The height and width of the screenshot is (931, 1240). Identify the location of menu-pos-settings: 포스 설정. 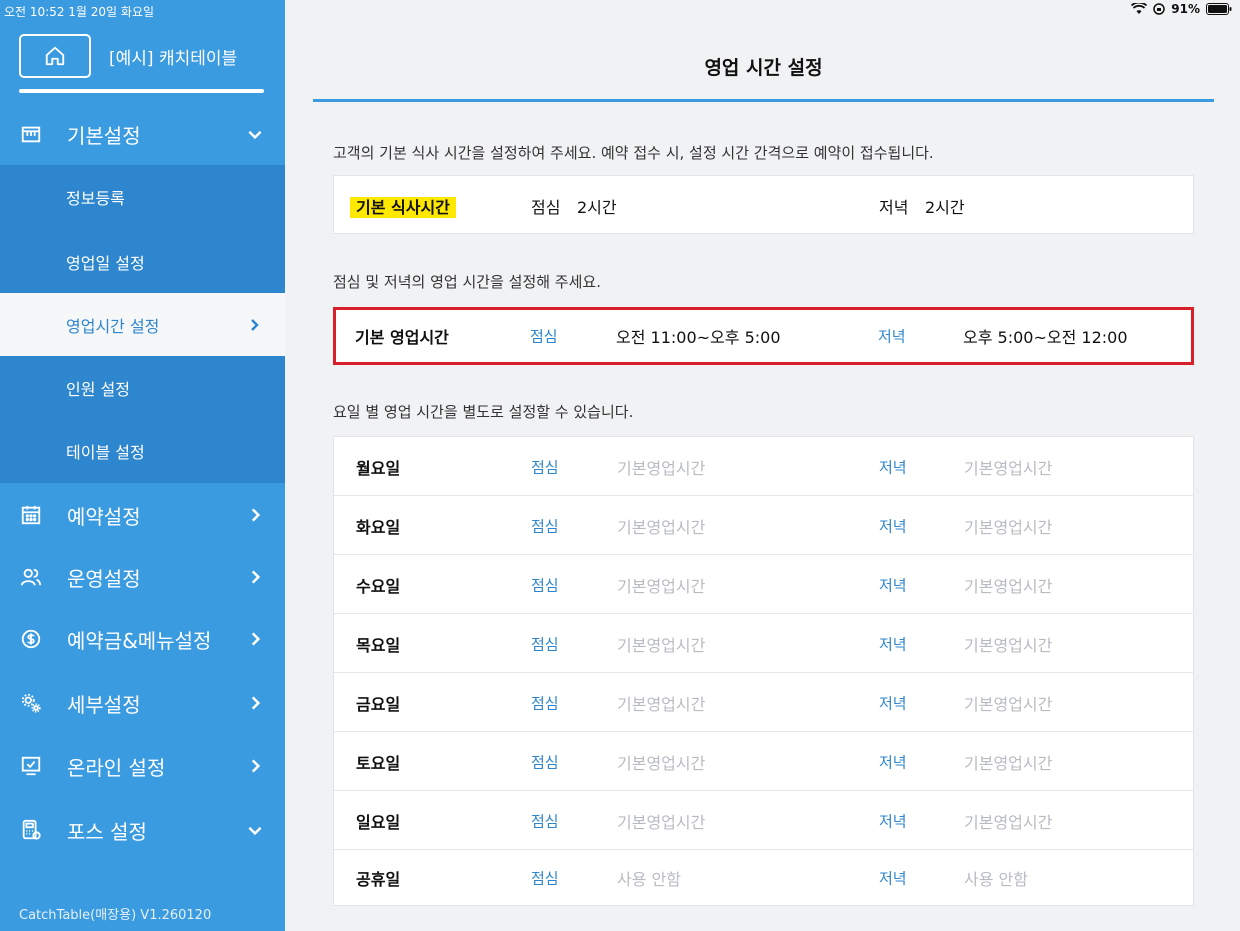
(142, 830).